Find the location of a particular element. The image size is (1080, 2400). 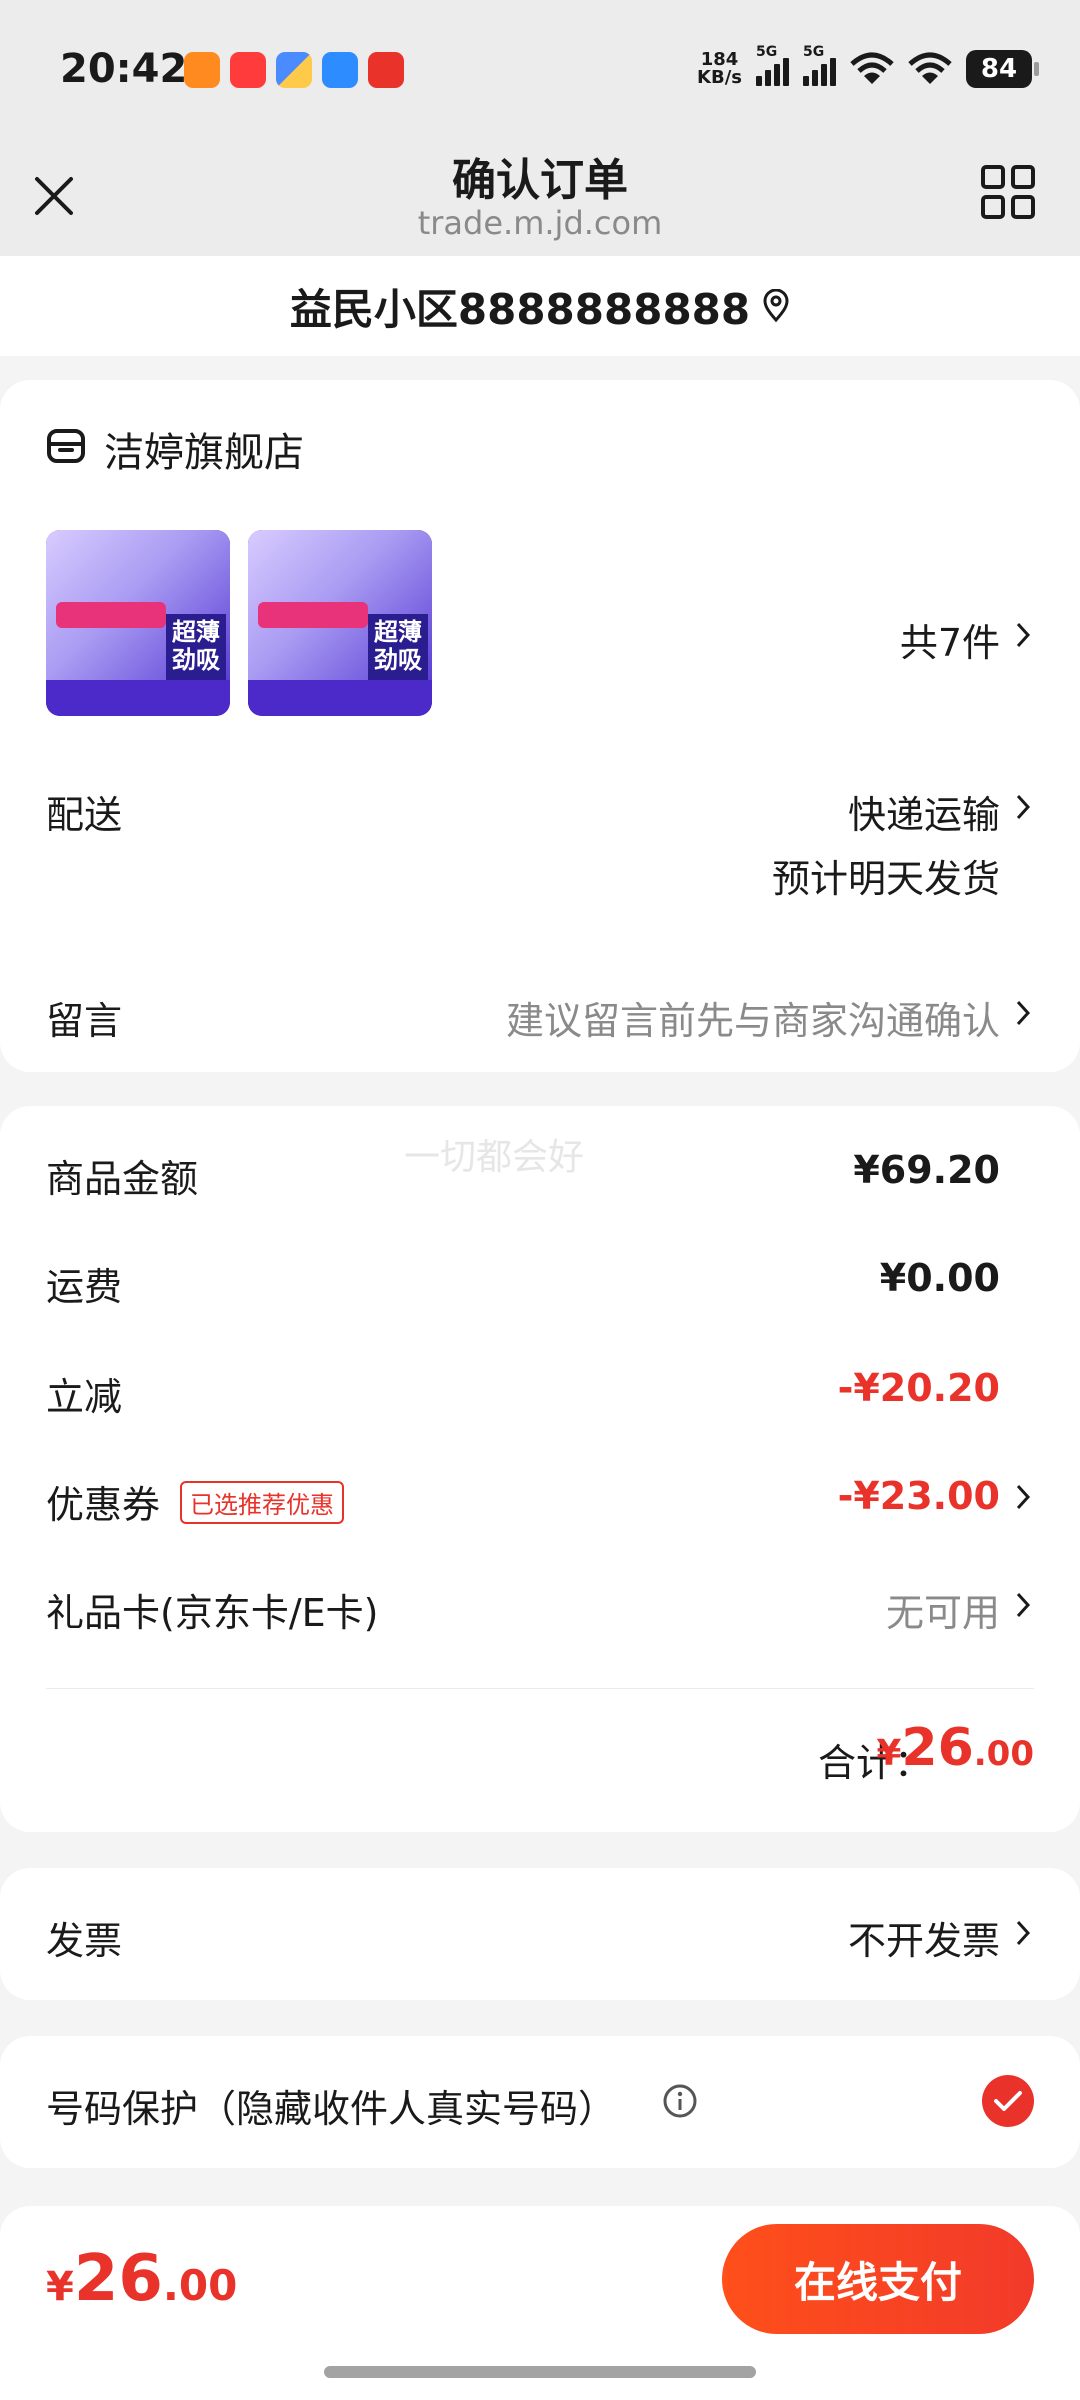

cloud-app-icon is located at coordinates (340, 70).